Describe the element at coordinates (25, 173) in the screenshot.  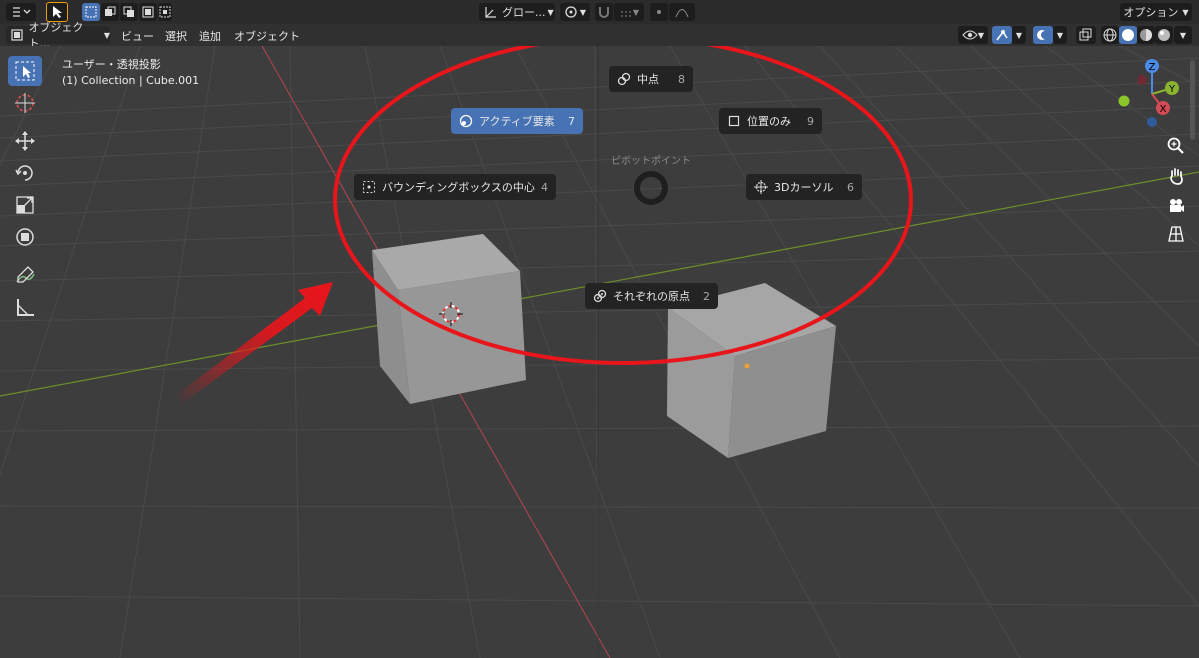
I see `rotate-tool` at that location.